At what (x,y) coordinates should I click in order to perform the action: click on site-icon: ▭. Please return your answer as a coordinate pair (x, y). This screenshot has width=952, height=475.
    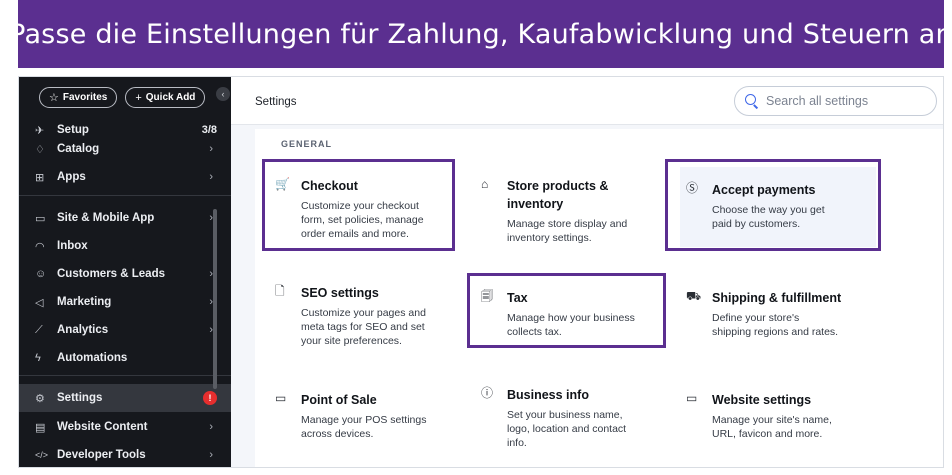
    Looking at the image, I should click on (40, 218).